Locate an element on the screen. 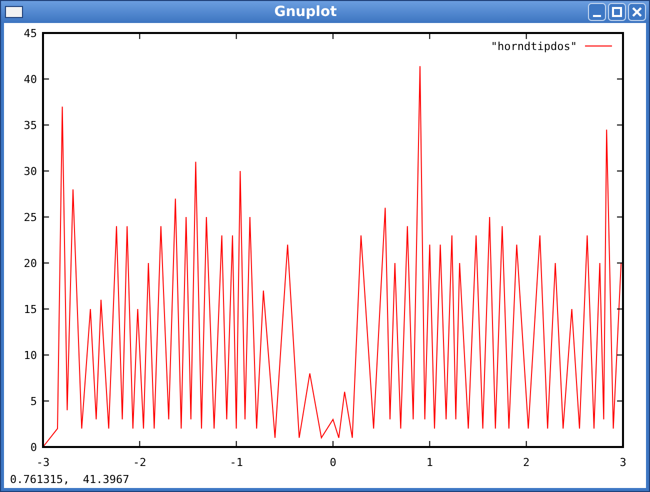  y-tick-label: 30 is located at coordinates (30, 171).